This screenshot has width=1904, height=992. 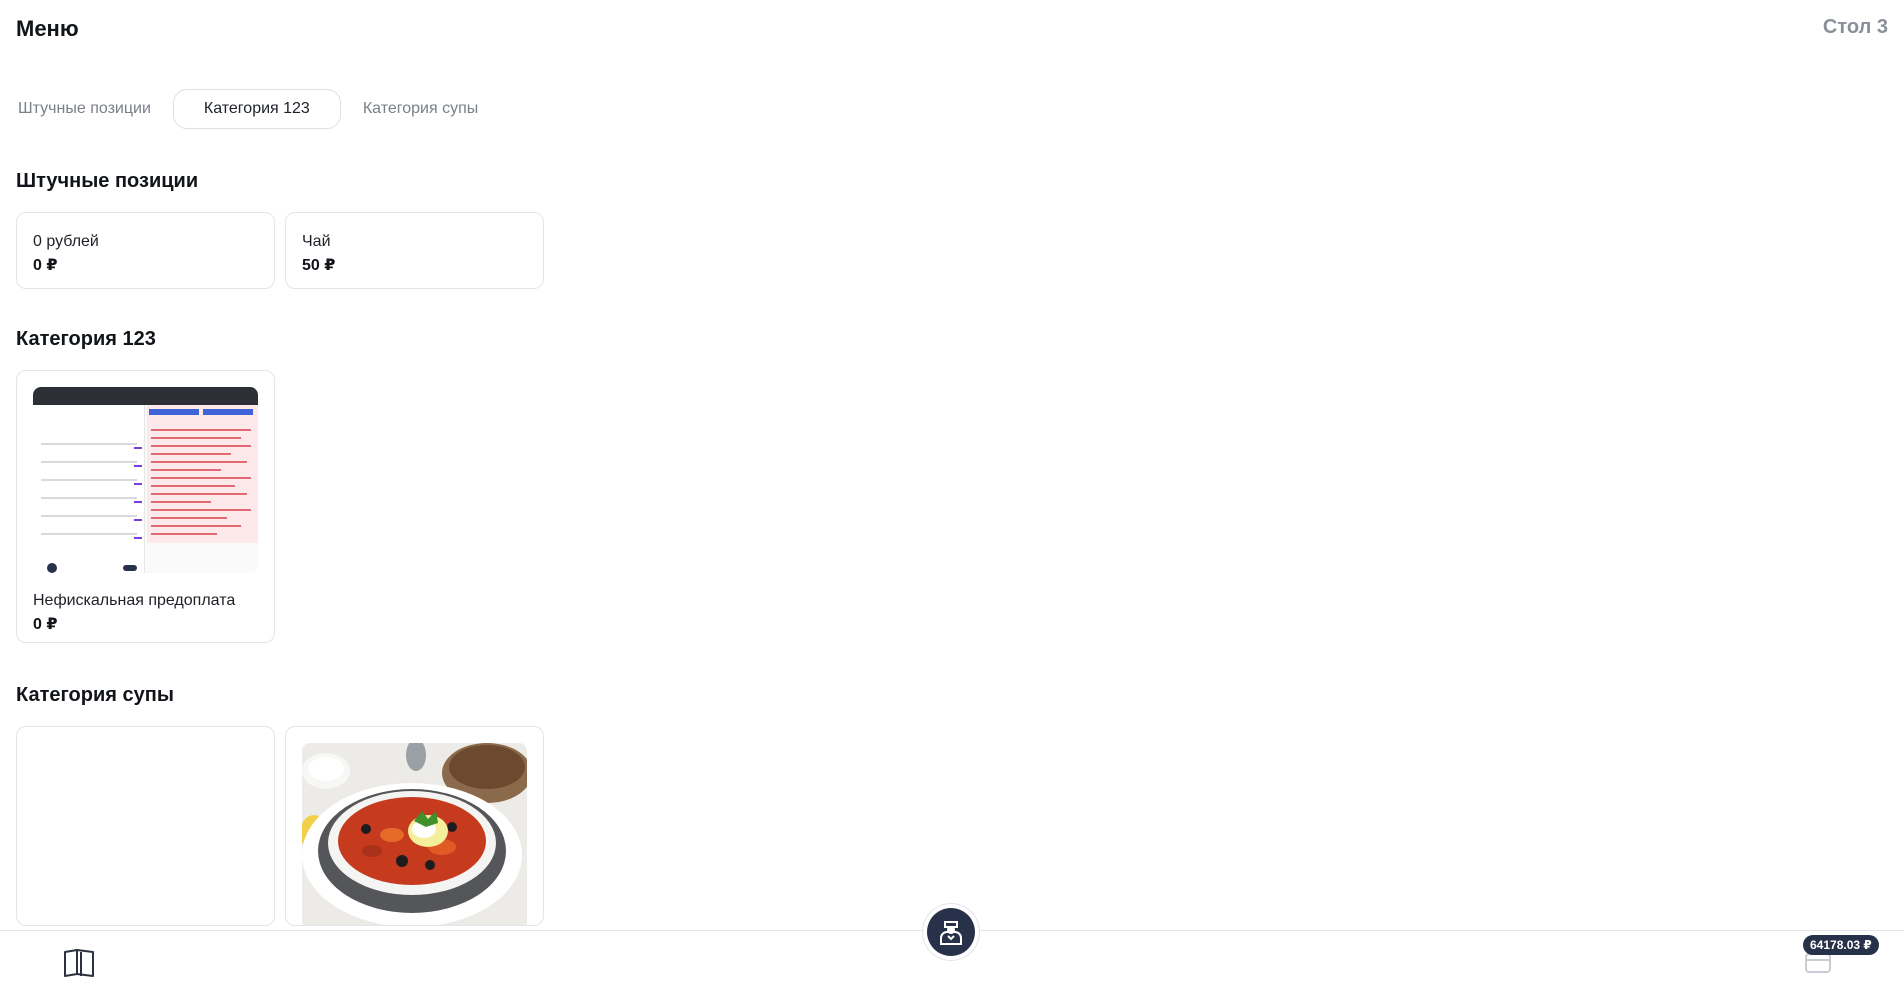 What do you see at coordinates (280, 250) in the screenshot?
I see `item-list: 0 рублей 0 ₽ Чай 50 ₽` at bounding box center [280, 250].